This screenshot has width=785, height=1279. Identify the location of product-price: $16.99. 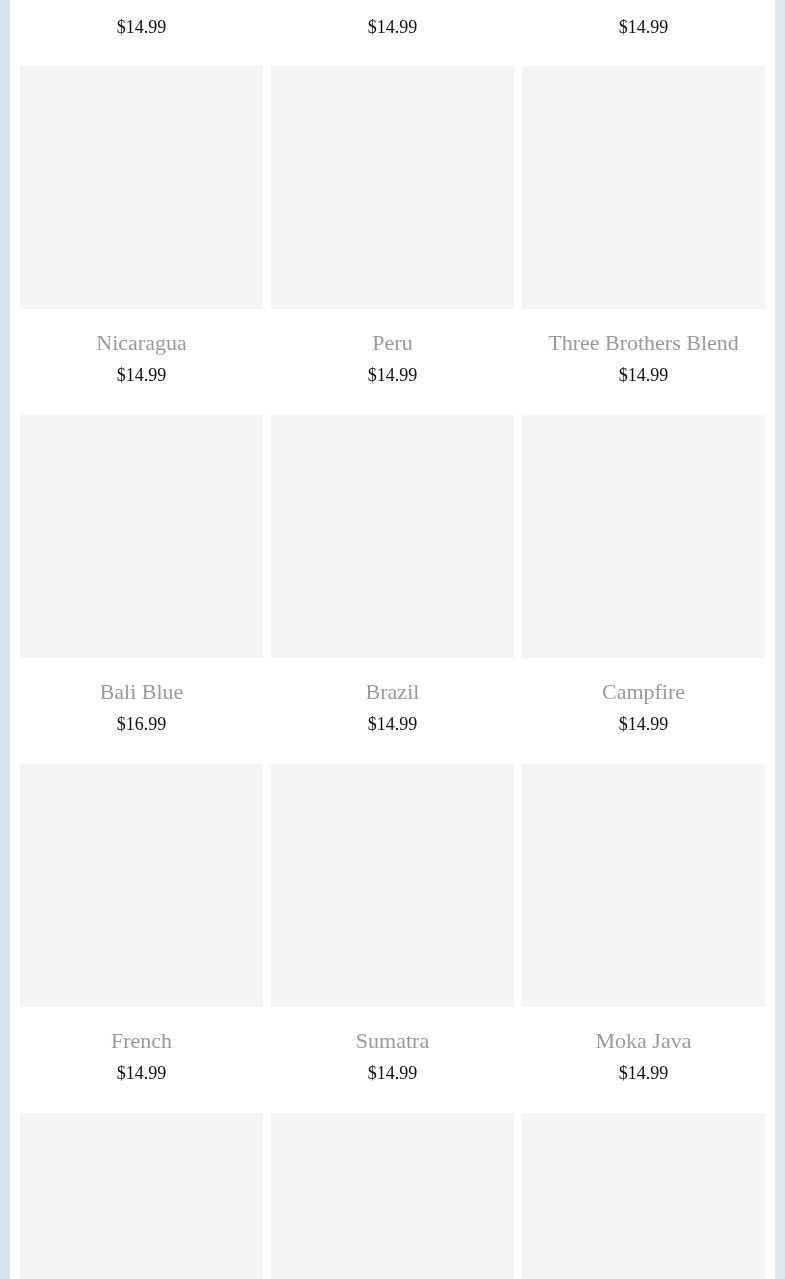
(141, 724).